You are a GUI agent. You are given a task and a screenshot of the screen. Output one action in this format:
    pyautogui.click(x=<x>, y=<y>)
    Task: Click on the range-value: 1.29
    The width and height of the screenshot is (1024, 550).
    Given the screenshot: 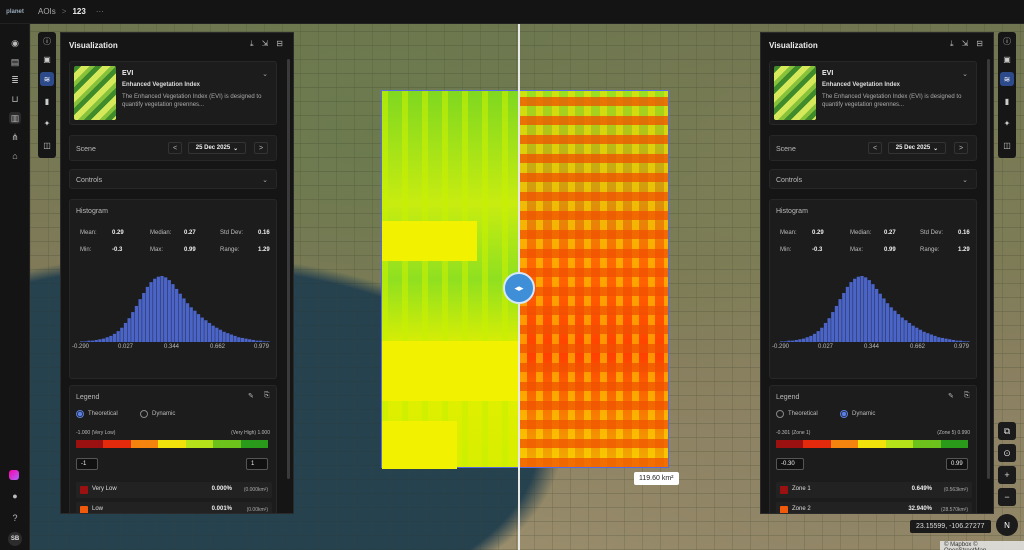 What is the action you would take?
    pyautogui.click(x=964, y=250)
    